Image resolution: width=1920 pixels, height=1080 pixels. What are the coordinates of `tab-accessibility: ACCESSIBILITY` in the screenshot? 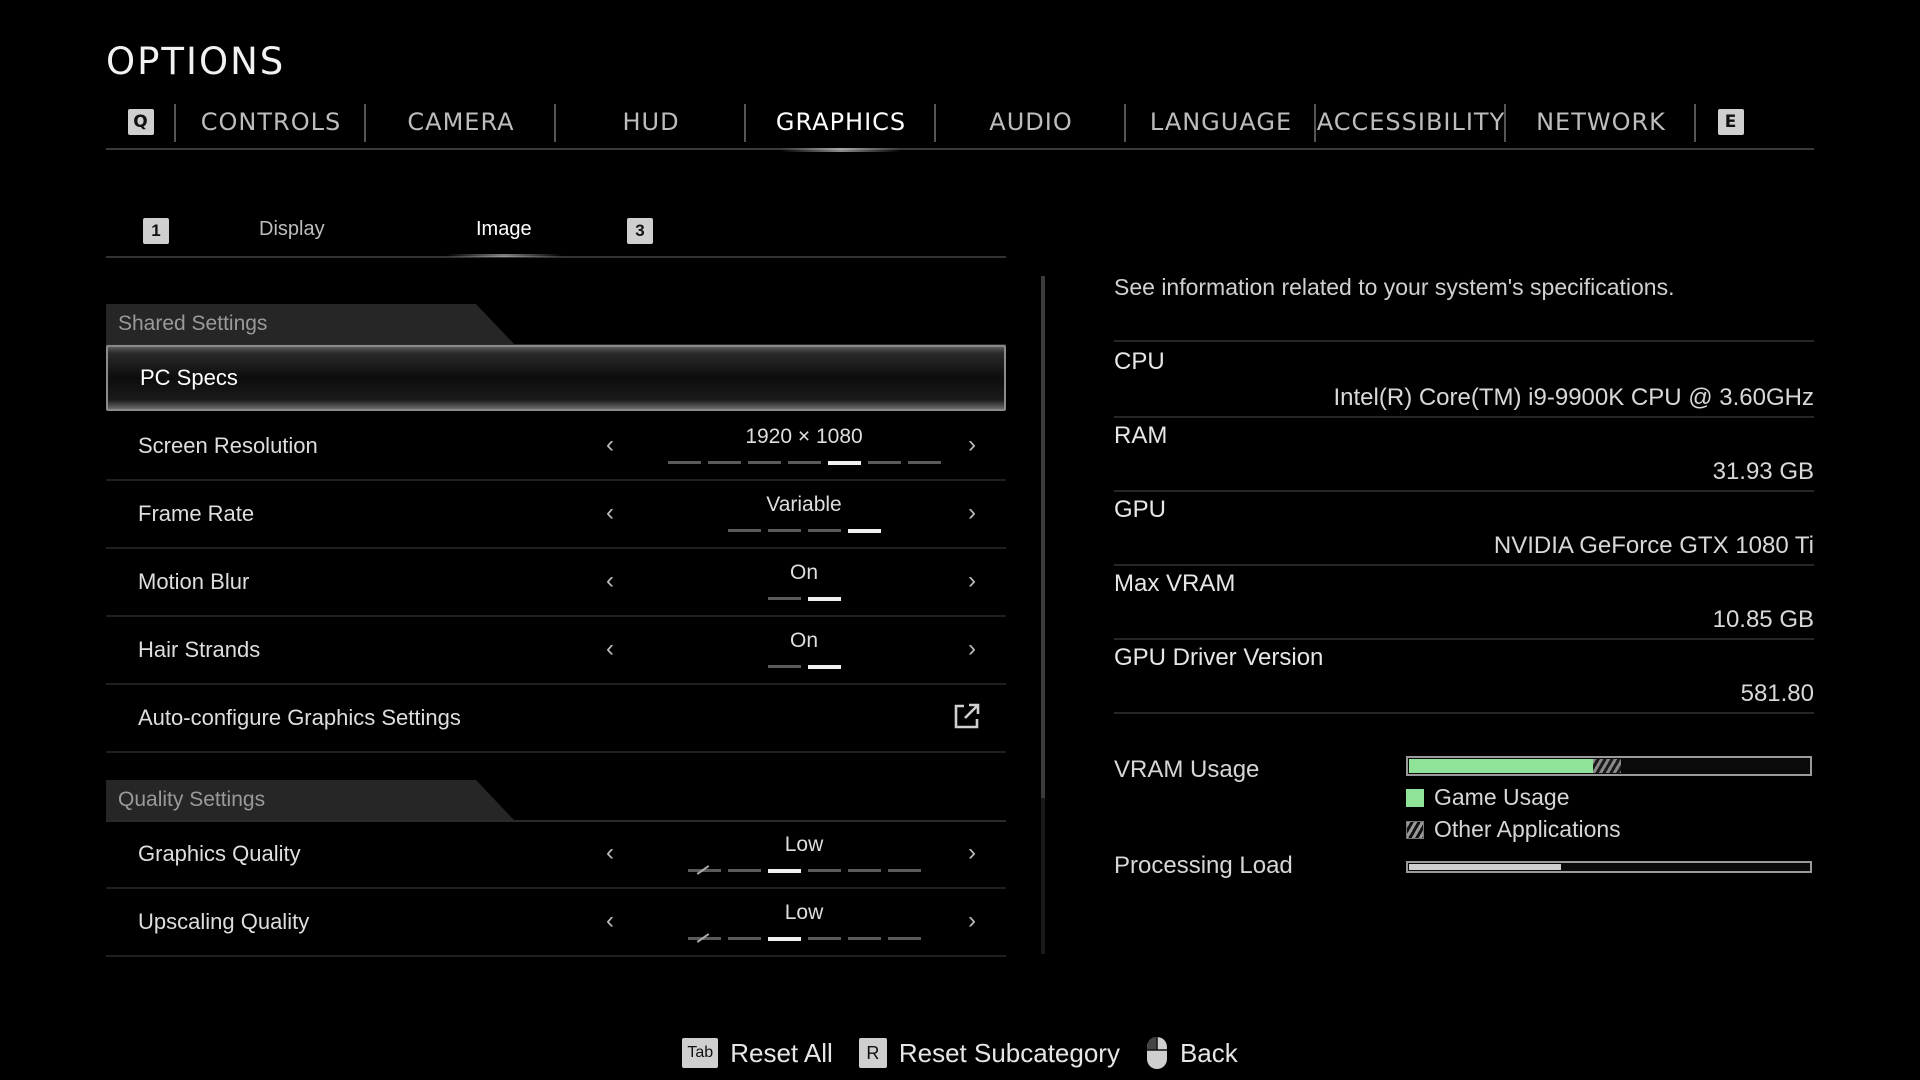 It's located at (1411, 122).